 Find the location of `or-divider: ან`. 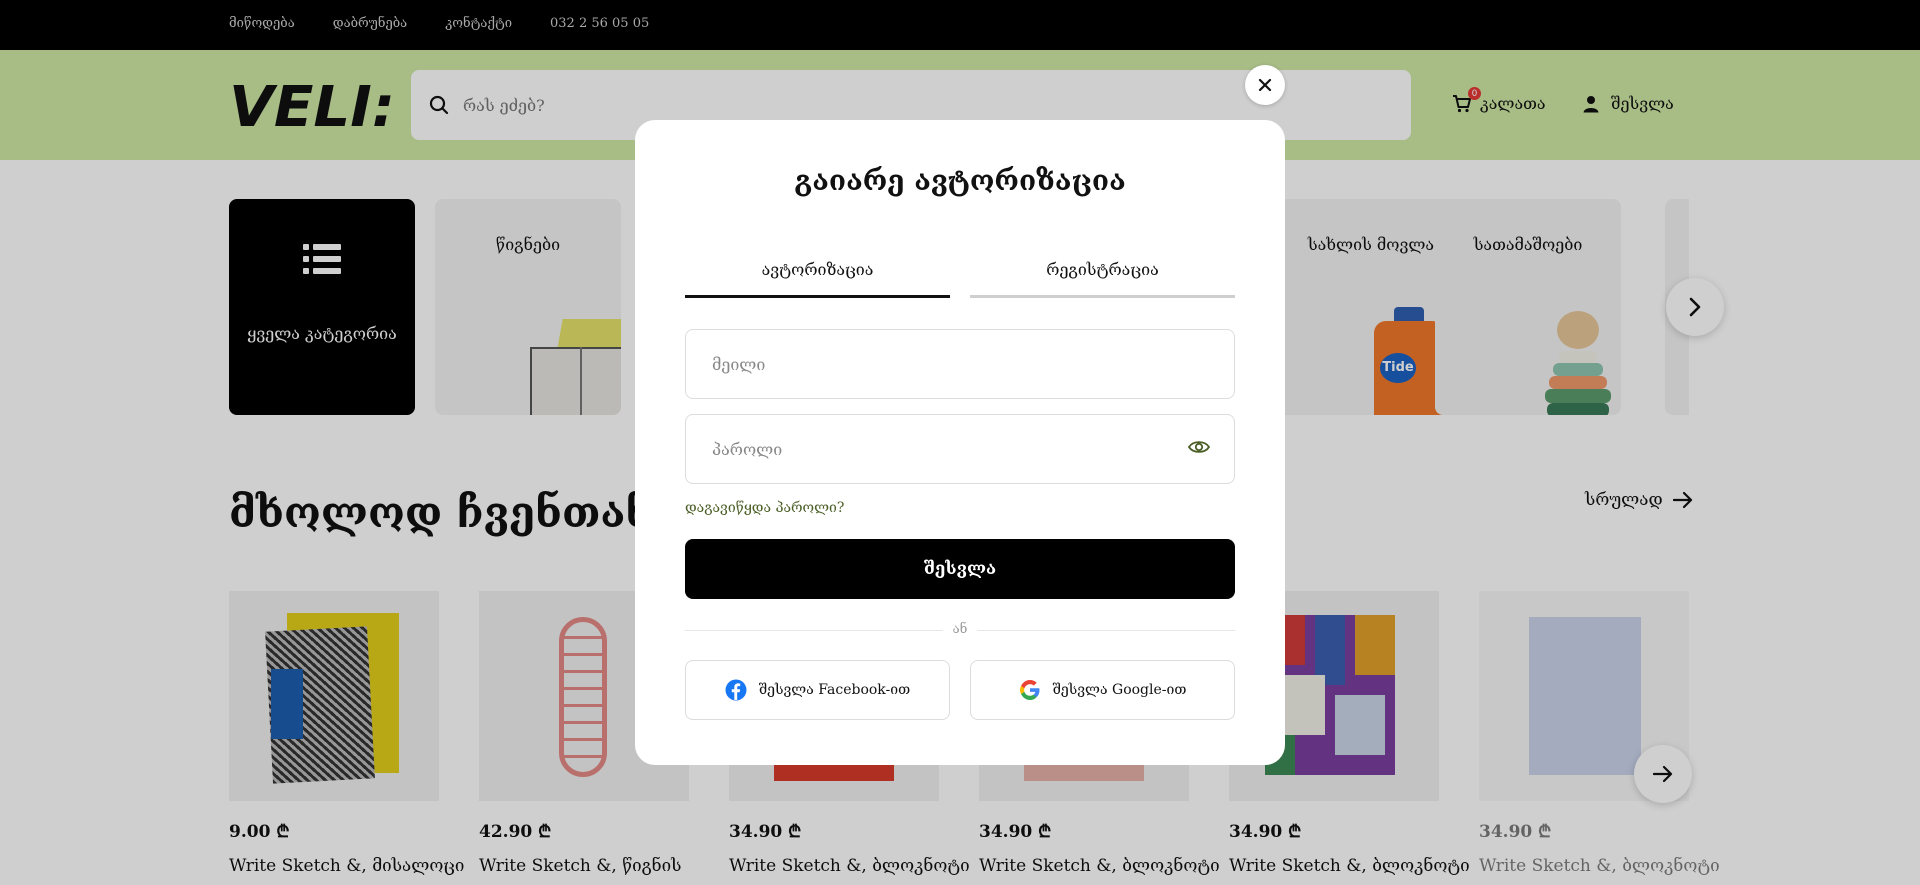

or-divider: ან is located at coordinates (960, 630).